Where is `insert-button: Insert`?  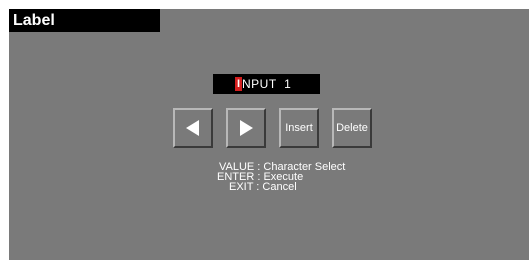
insert-button: Insert is located at coordinates (299, 128).